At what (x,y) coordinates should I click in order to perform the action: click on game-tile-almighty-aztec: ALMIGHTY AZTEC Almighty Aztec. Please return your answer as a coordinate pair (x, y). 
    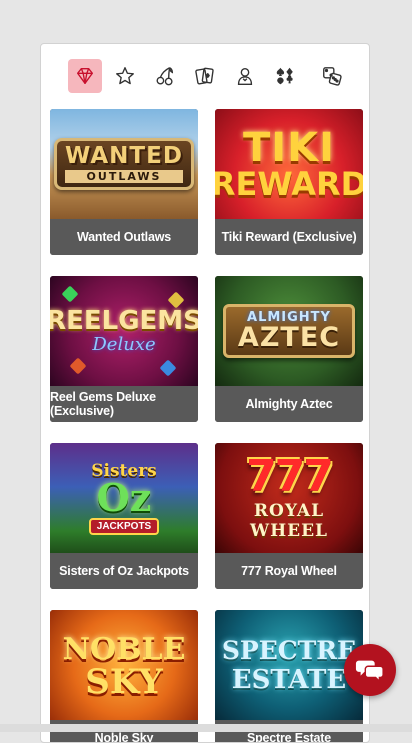
    Looking at the image, I should click on (289, 349).